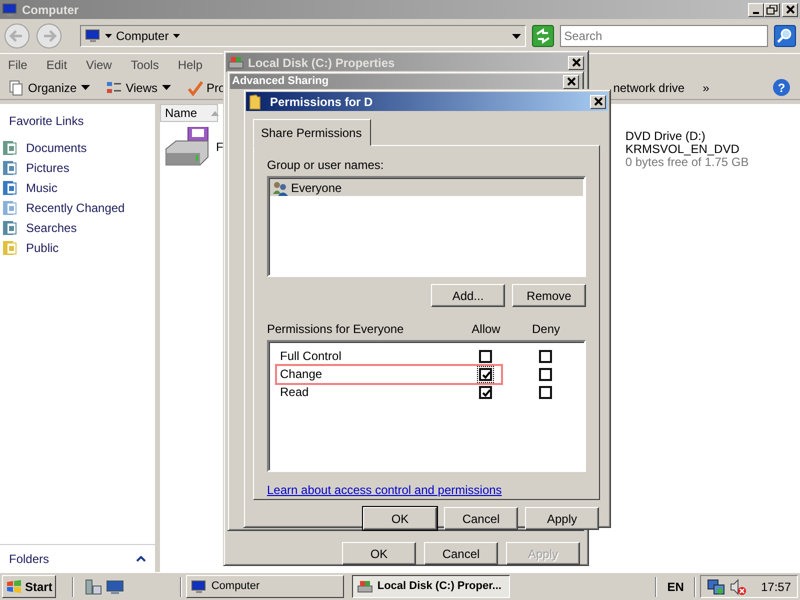 This screenshot has width=800, height=600. I want to click on section-label: Group or user names:, so click(326, 165).